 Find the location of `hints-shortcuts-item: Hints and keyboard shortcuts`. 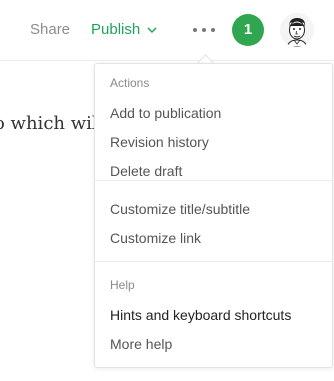

hints-shortcuts-item: Hints and keyboard shortcuts is located at coordinates (213, 315).